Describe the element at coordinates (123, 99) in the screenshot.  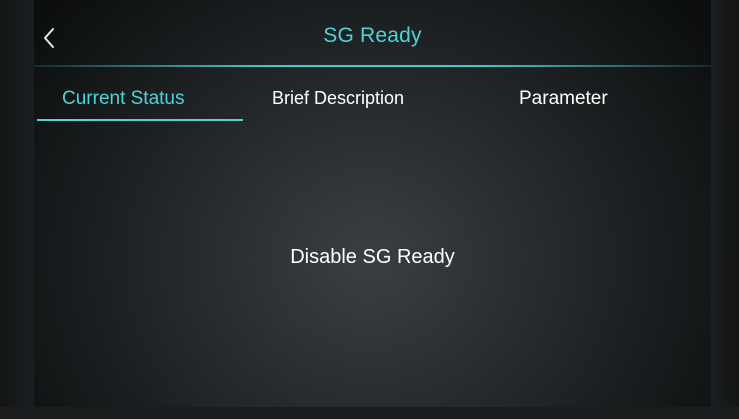
I see `tab-current-status: Current Status` at that location.